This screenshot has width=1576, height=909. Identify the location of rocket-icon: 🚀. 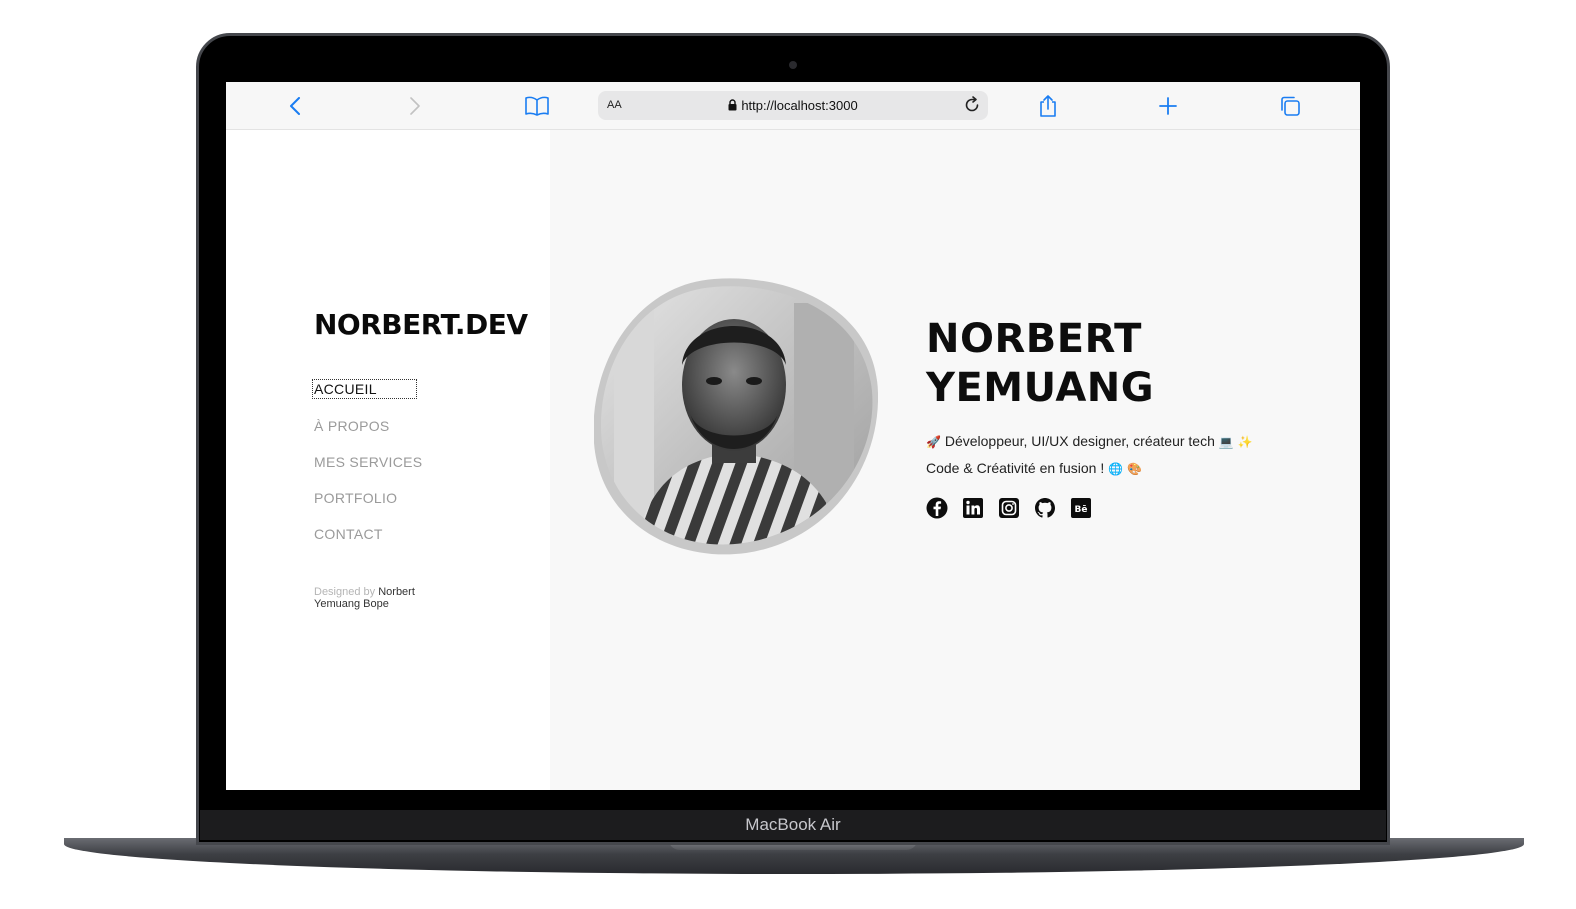
(933, 442).